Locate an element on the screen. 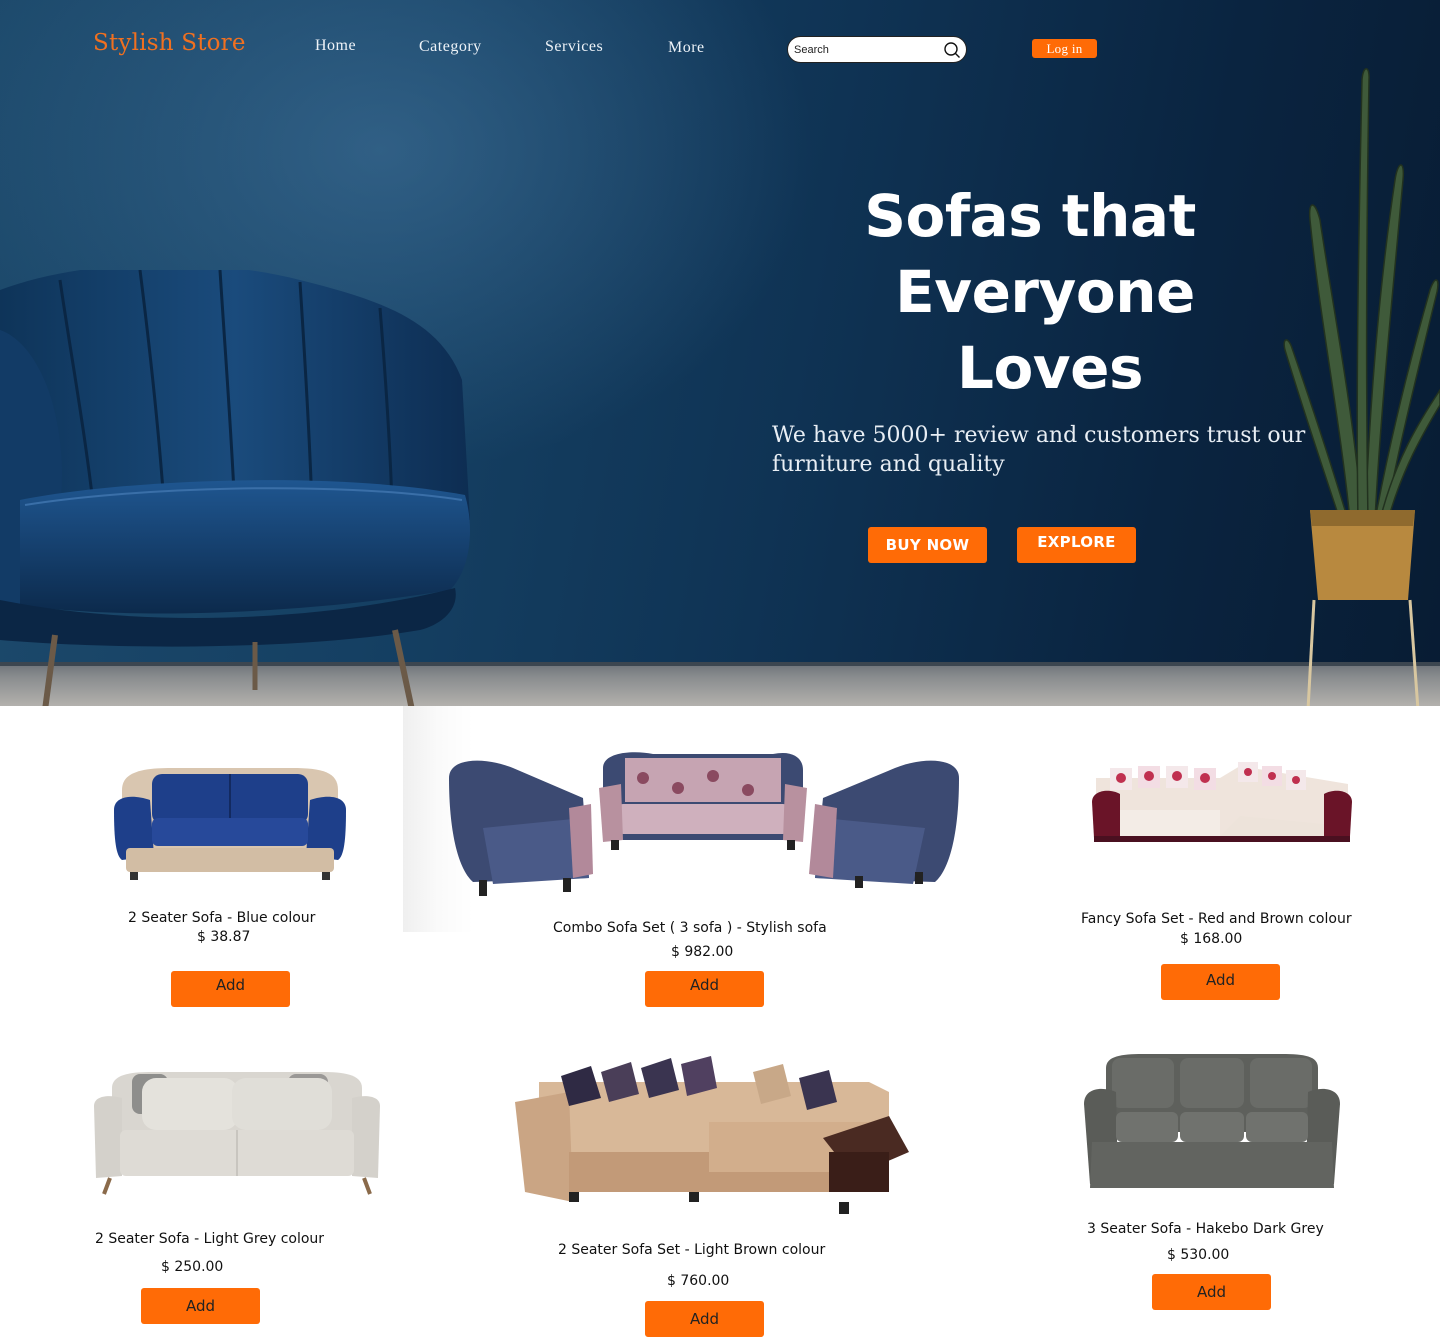 The width and height of the screenshot is (1440, 1337). plant-image is located at coordinates (1361, 387).